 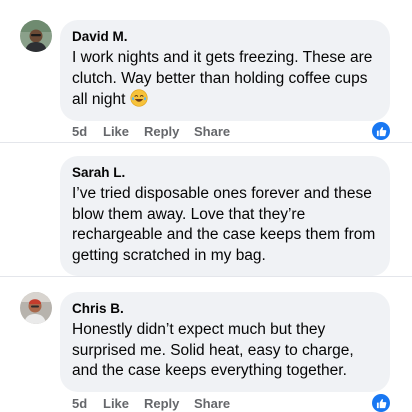 What do you see at coordinates (139, 98) in the screenshot?
I see `face-with-tears-of-joy-icon` at bounding box center [139, 98].